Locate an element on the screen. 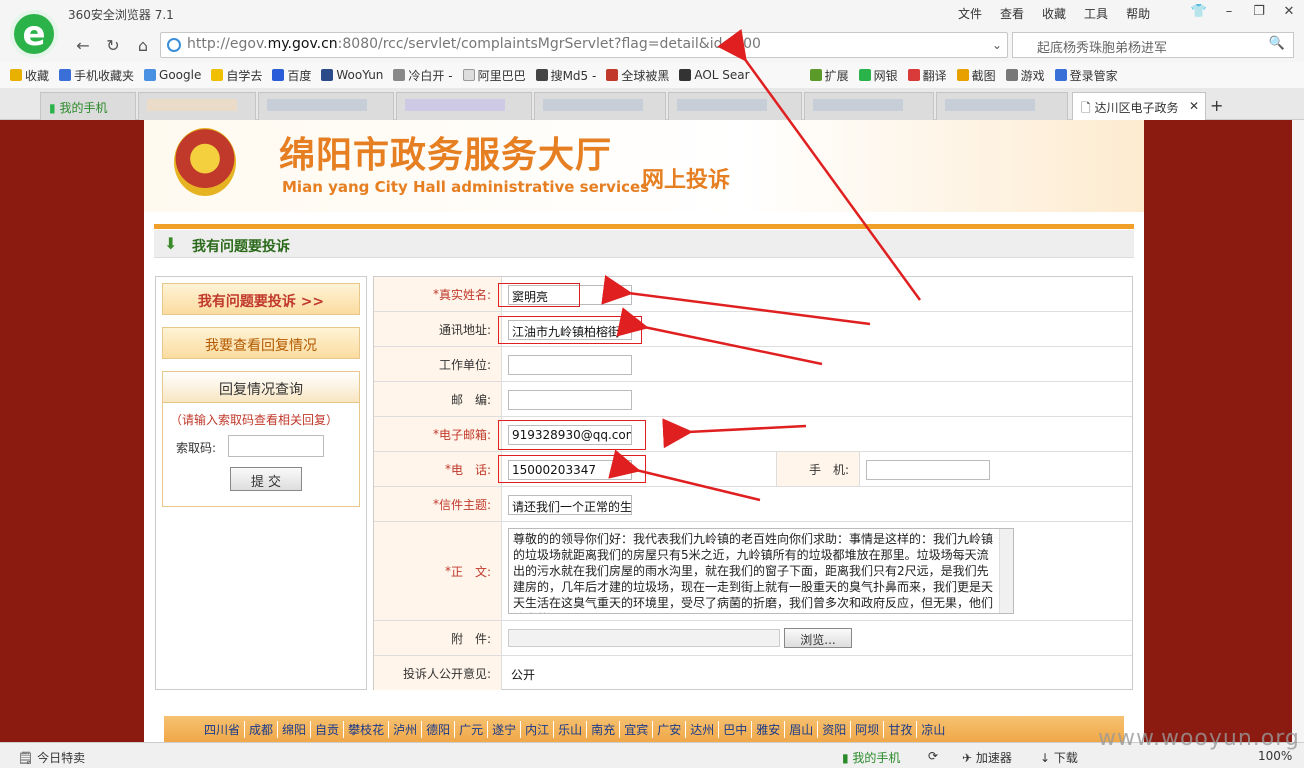 This screenshot has width=1304, height=768. close-tab-icon: ✕ is located at coordinates (1194, 106).